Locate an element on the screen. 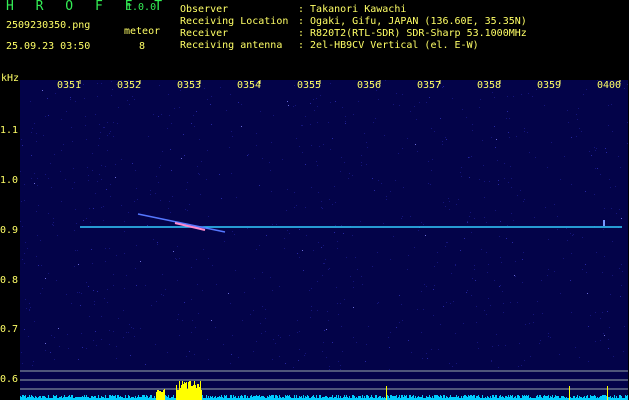  x-tick-label: 0358 is located at coordinates (489, 85).